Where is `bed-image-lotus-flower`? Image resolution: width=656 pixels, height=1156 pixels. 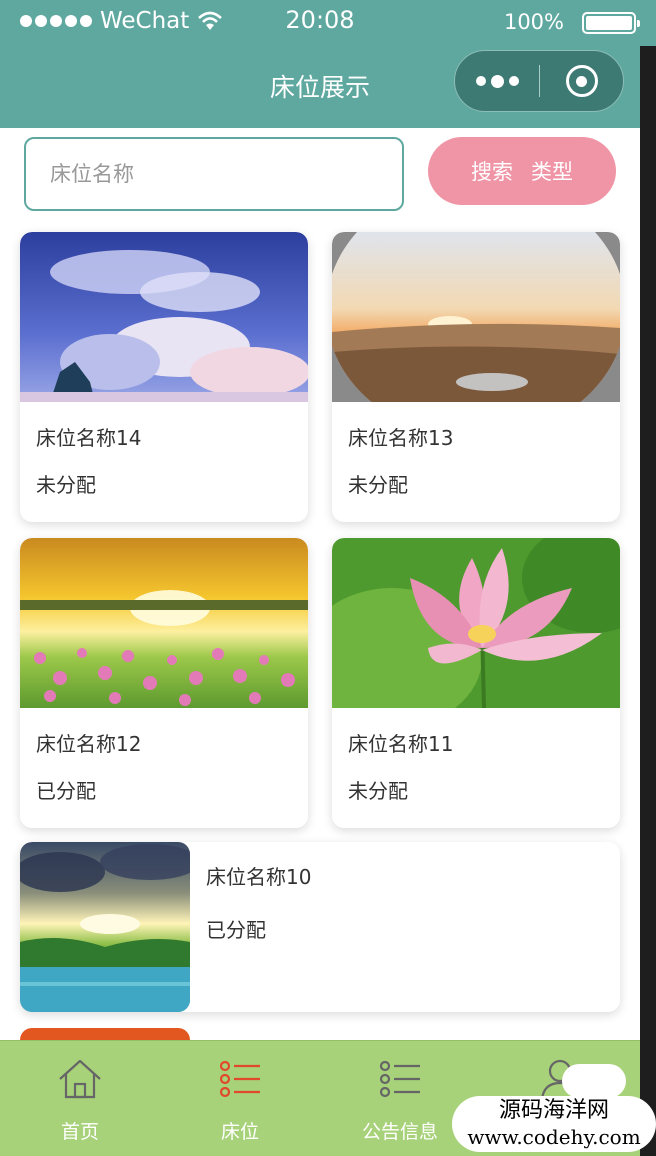
bed-image-lotus-flower is located at coordinates (476, 623).